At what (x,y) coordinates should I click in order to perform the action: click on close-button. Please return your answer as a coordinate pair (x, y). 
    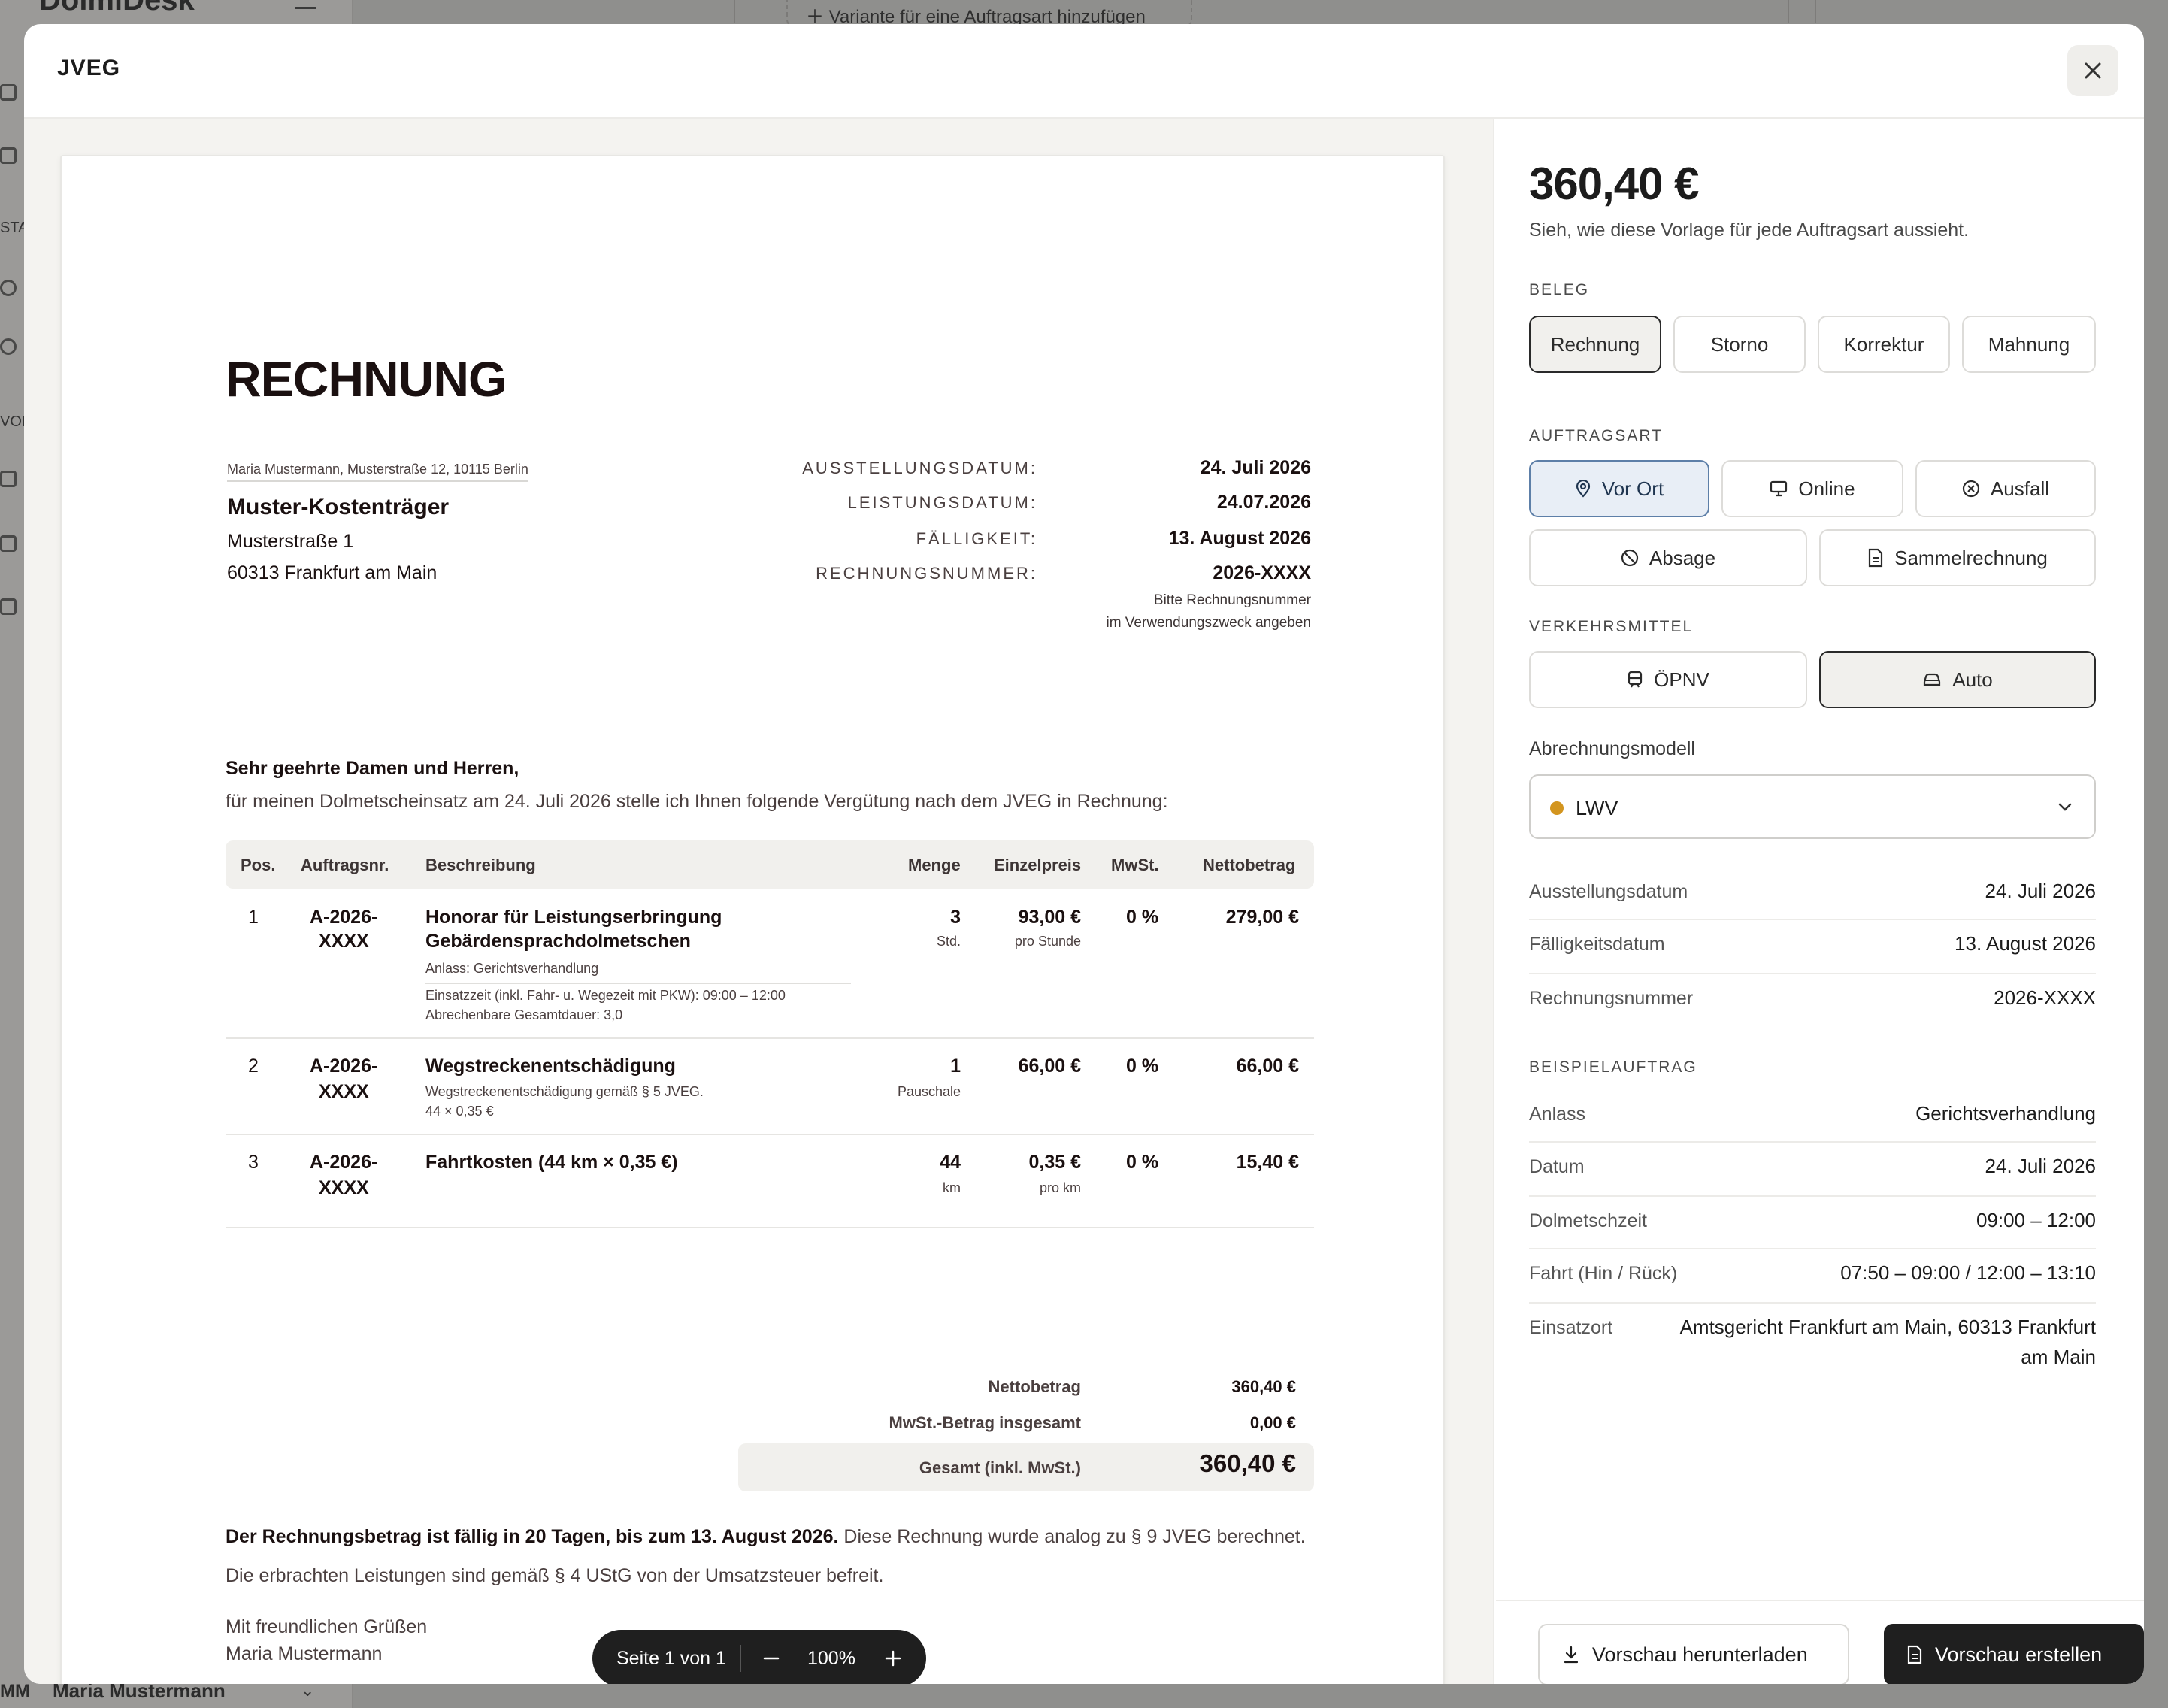
    Looking at the image, I should click on (2093, 70).